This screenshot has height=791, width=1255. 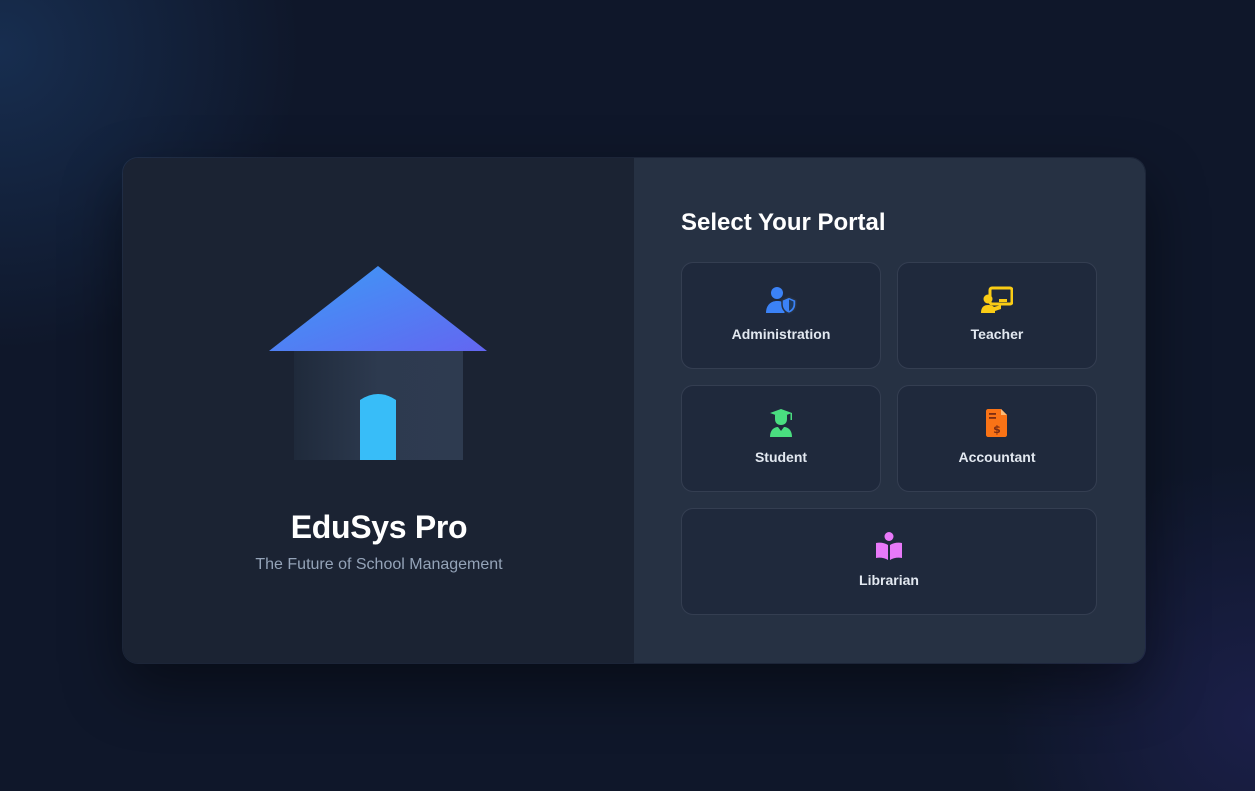 What do you see at coordinates (997, 438) in the screenshot?
I see `portal-option-accountant: $ Accountant` at bounding box center [997, 438].